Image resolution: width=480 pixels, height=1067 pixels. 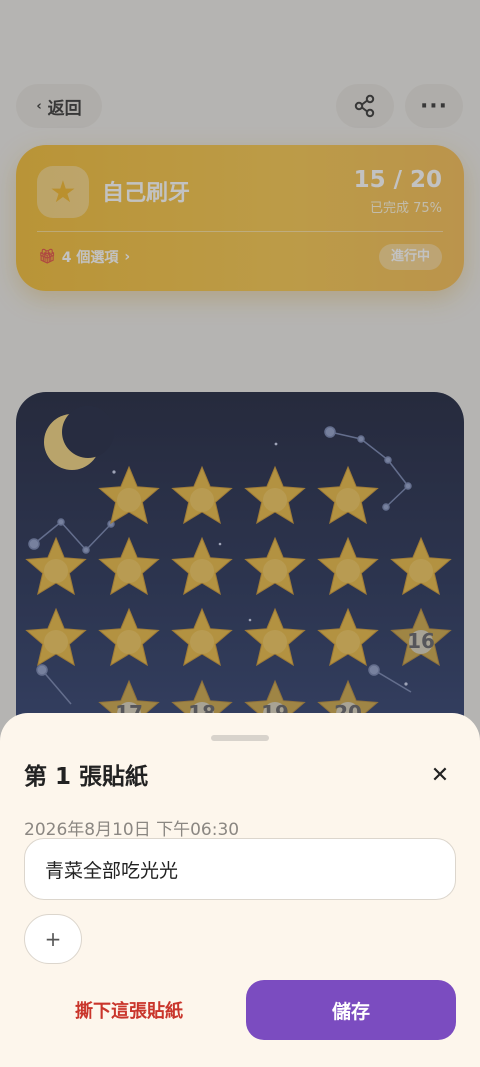 What do you see at coordinates (53, 939) in the screenshot?
I see `add-button: +` at bounding box center [53, 939].